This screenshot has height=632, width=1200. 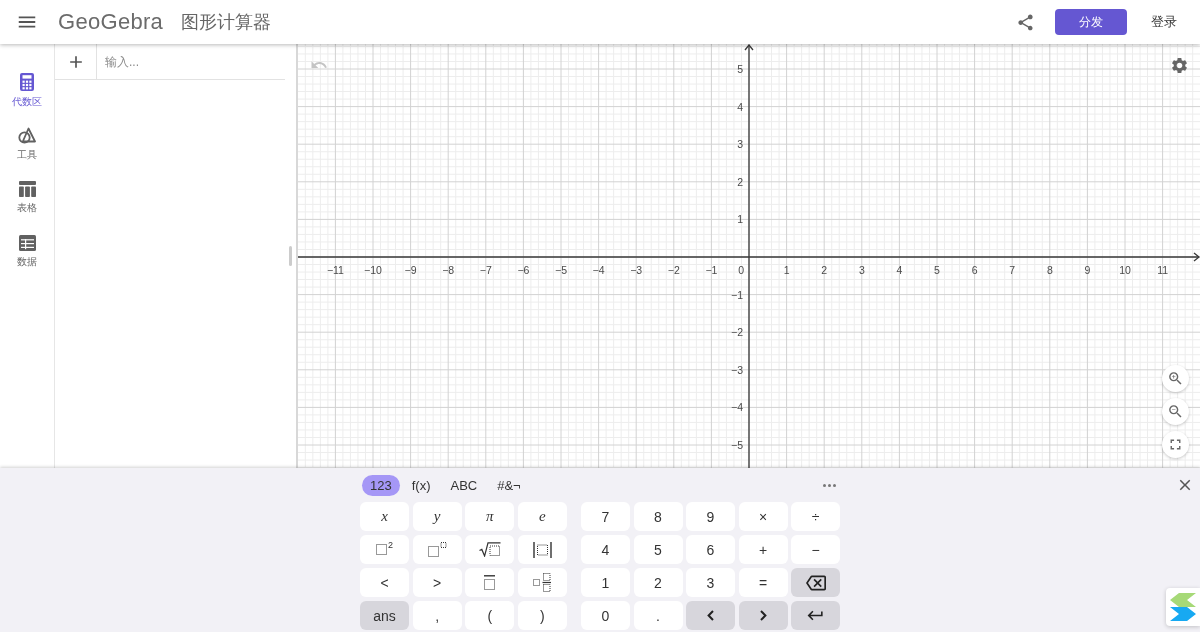 I want to click on backspace-key, so click(x=815, y=582).